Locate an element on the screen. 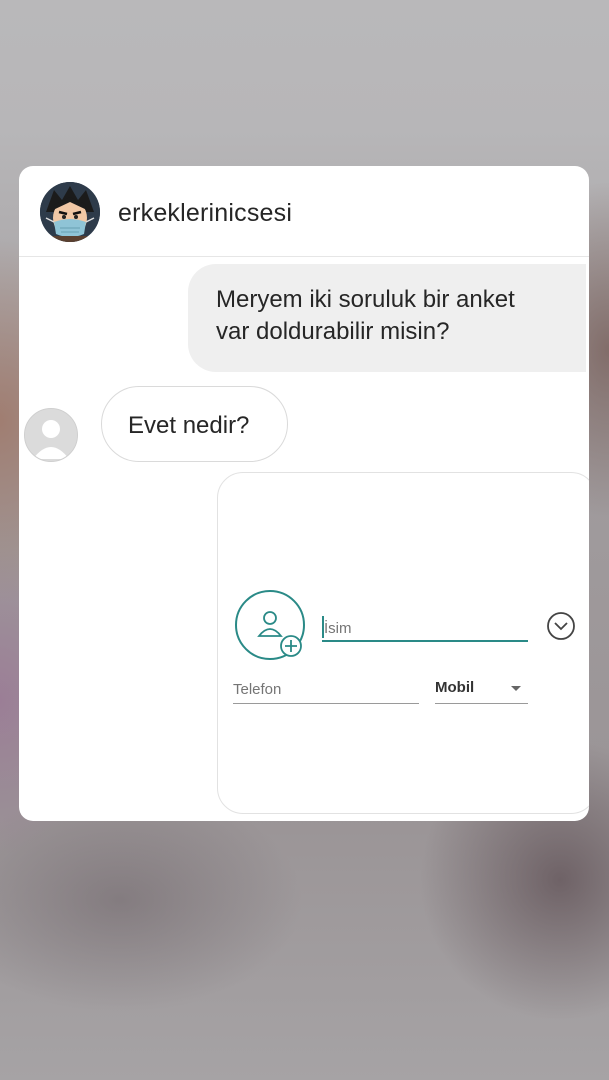 This screenshot has width=609, height=1080. name-field-underline is located at coordinates (425, 641).